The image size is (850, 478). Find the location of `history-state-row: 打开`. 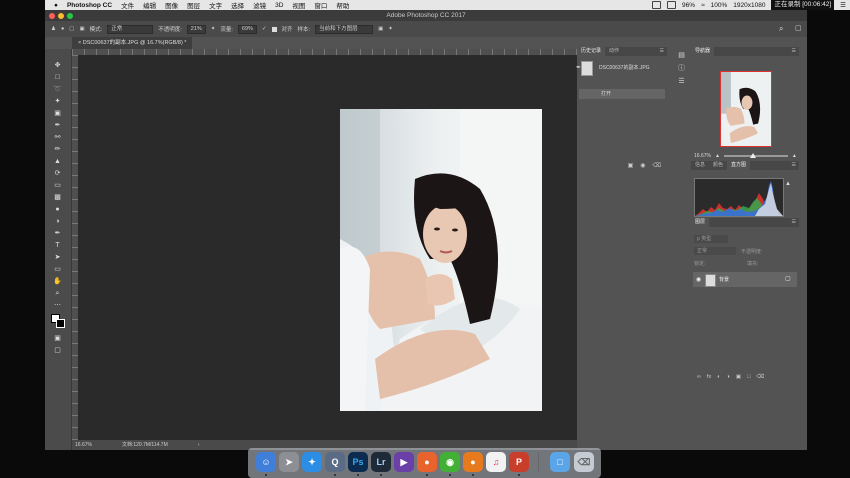

history-state-row: 打开 is located at coordinates (622, 94).